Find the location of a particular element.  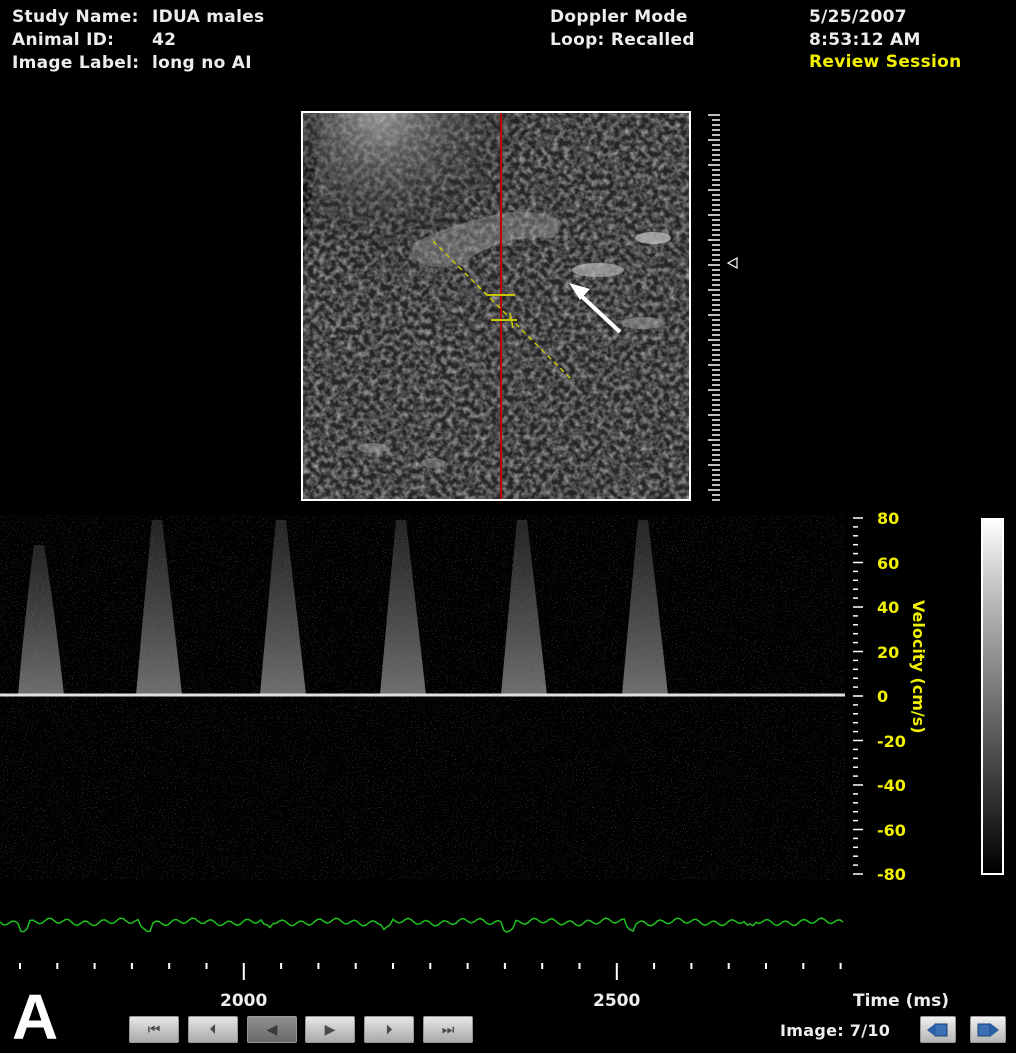

study-name-value: IDUA males is located at coordinates (208, 17).